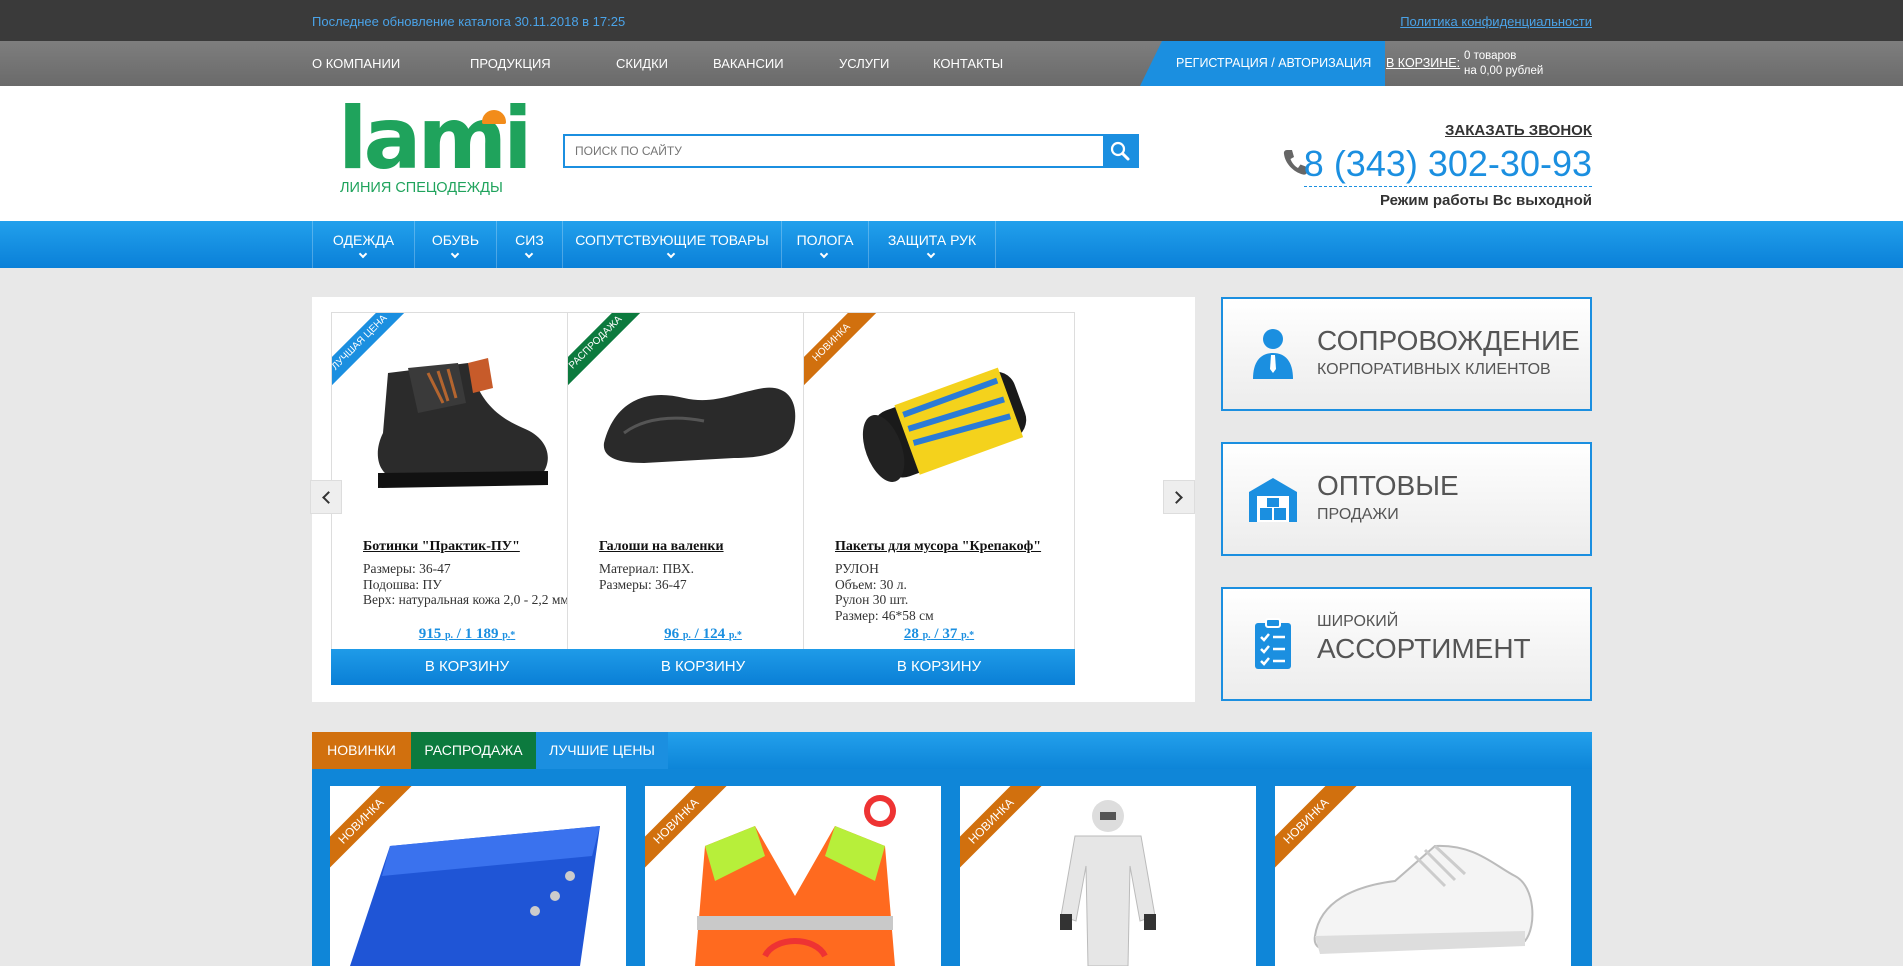 This screenshot has height=966, width=1903. Describe the element at coordinates (529, 240) in the screenshot. I see `nav-category-label: СИЗ` at that location.